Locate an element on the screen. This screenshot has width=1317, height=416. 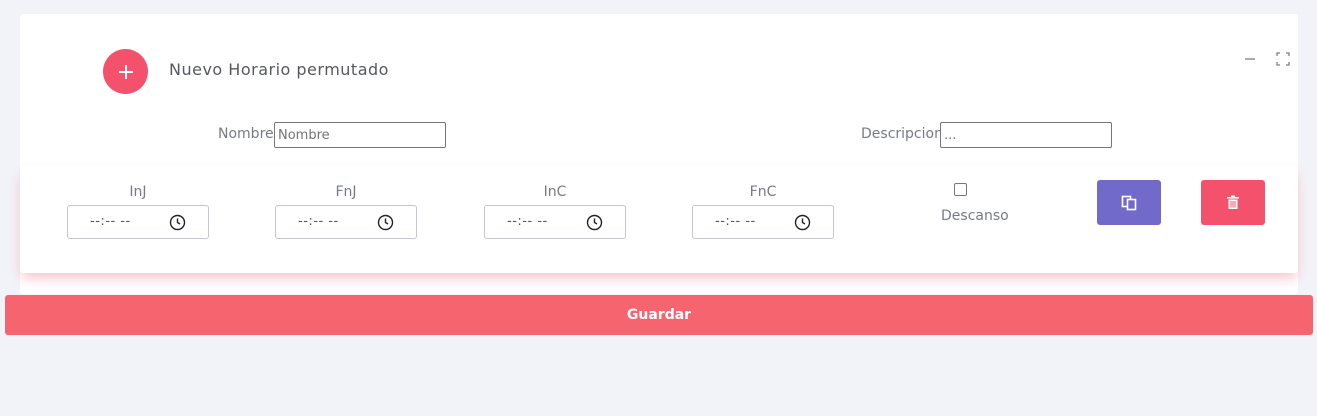
inj-time-input: --:-- -- is located at coordinates (138, 222).